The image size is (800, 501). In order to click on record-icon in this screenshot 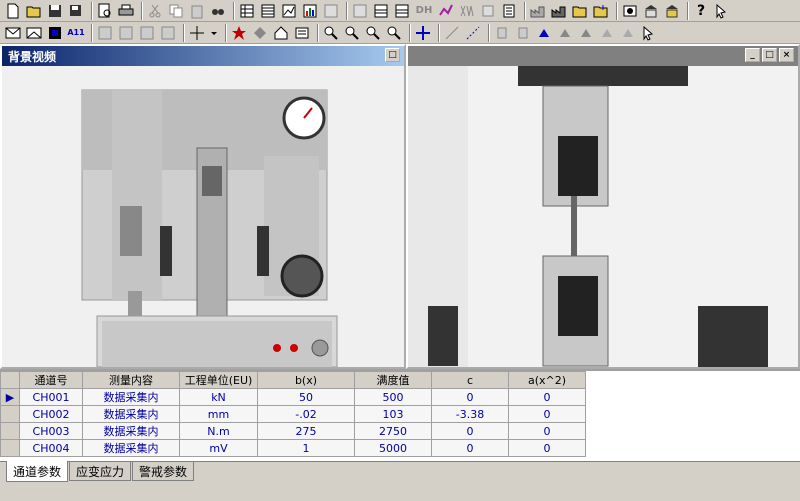, I will do `click(239, 33)`.